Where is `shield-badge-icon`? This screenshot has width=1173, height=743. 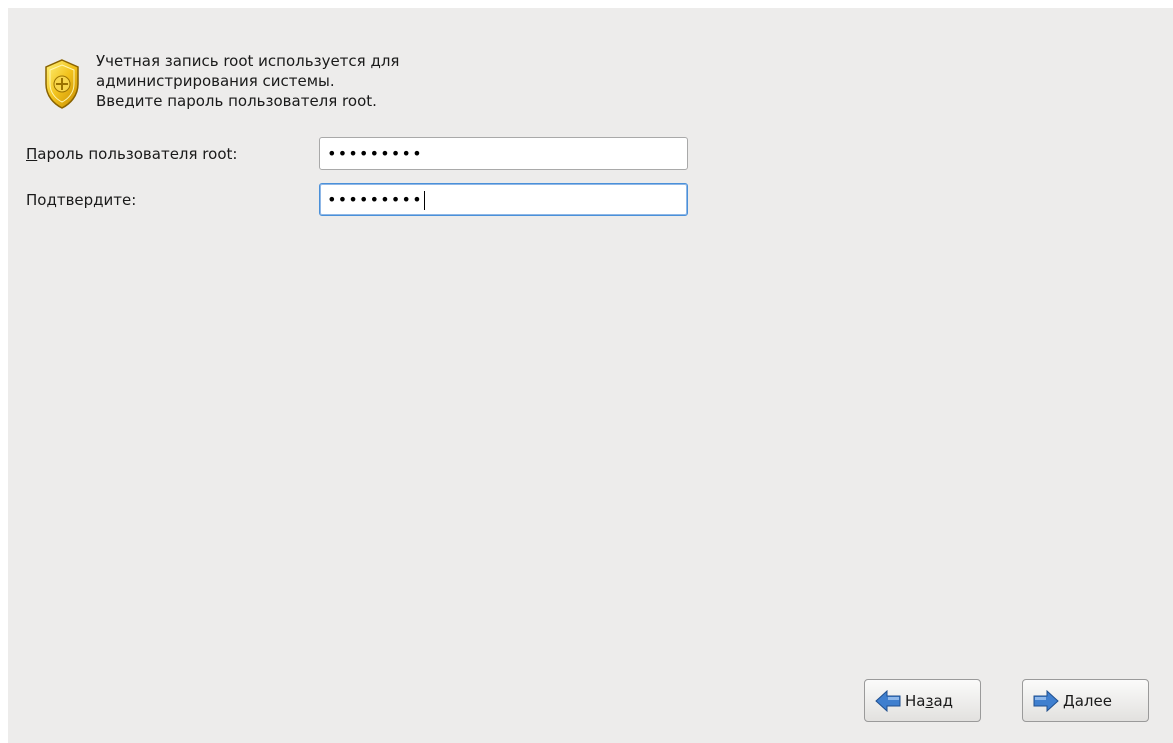
shield-badge-icon is located at coordinates (62, 84).